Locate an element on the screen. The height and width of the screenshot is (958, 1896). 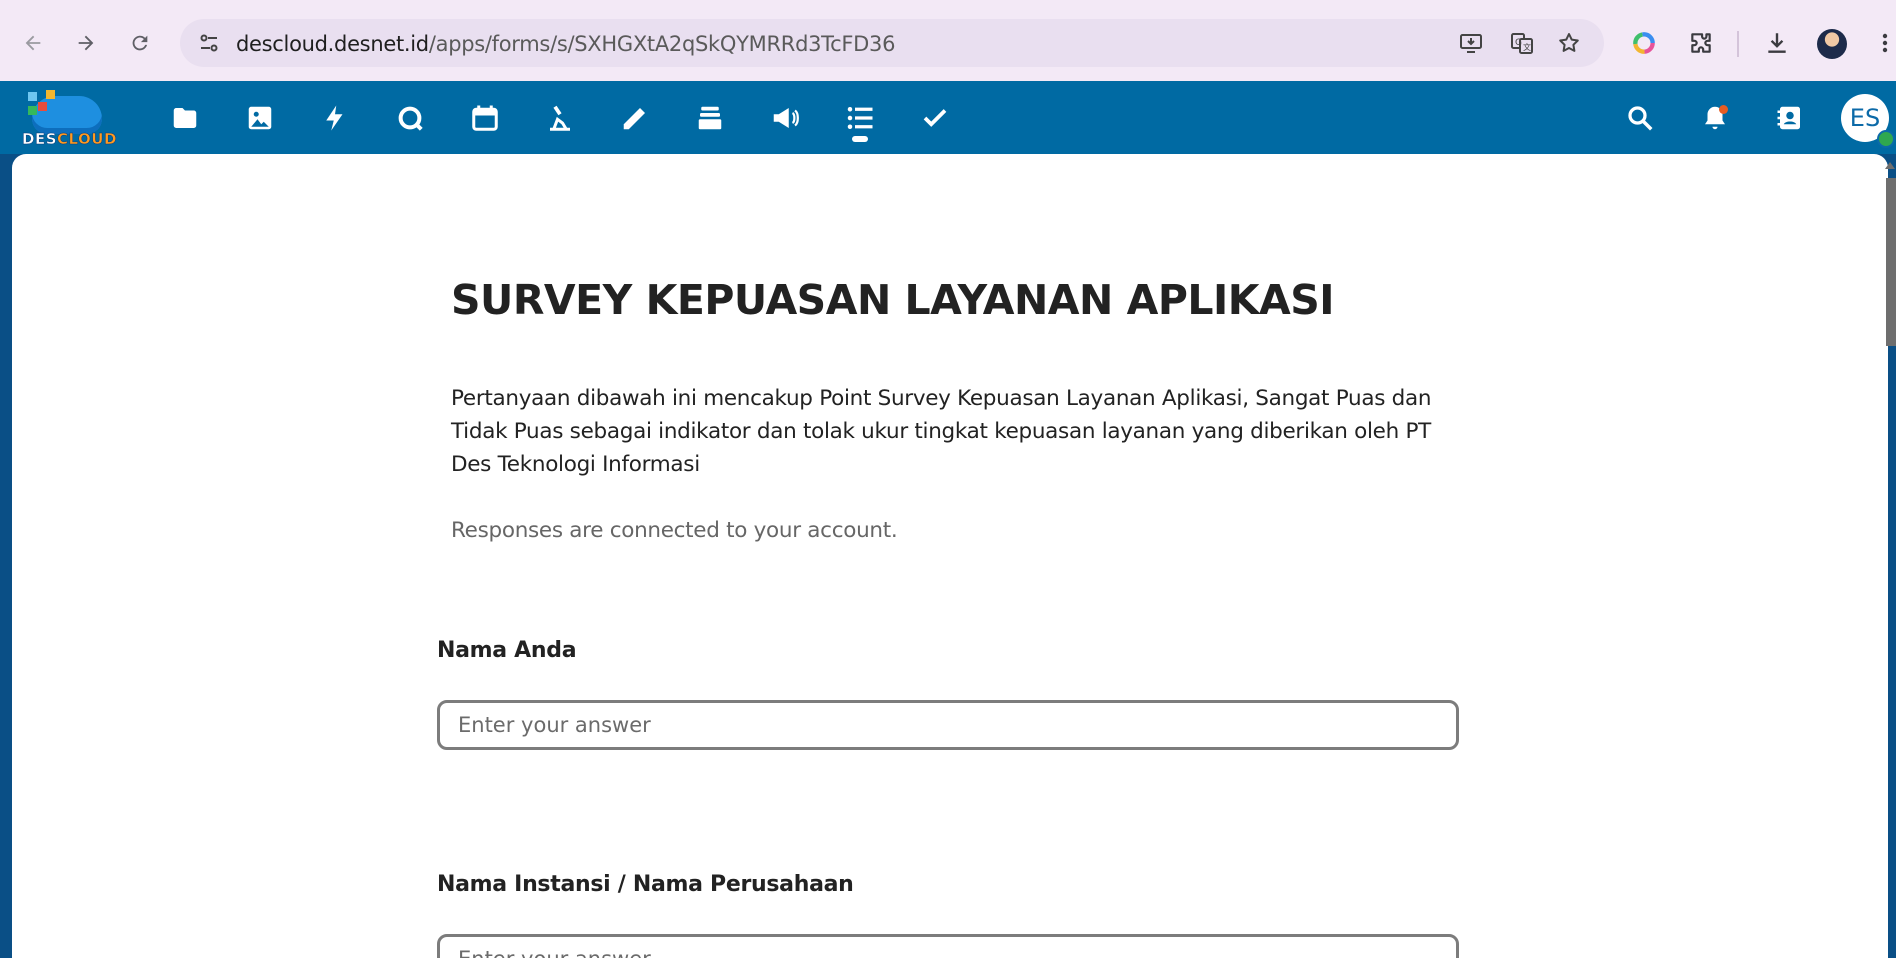
bookmark-button is located at coordinates (1569, 43).